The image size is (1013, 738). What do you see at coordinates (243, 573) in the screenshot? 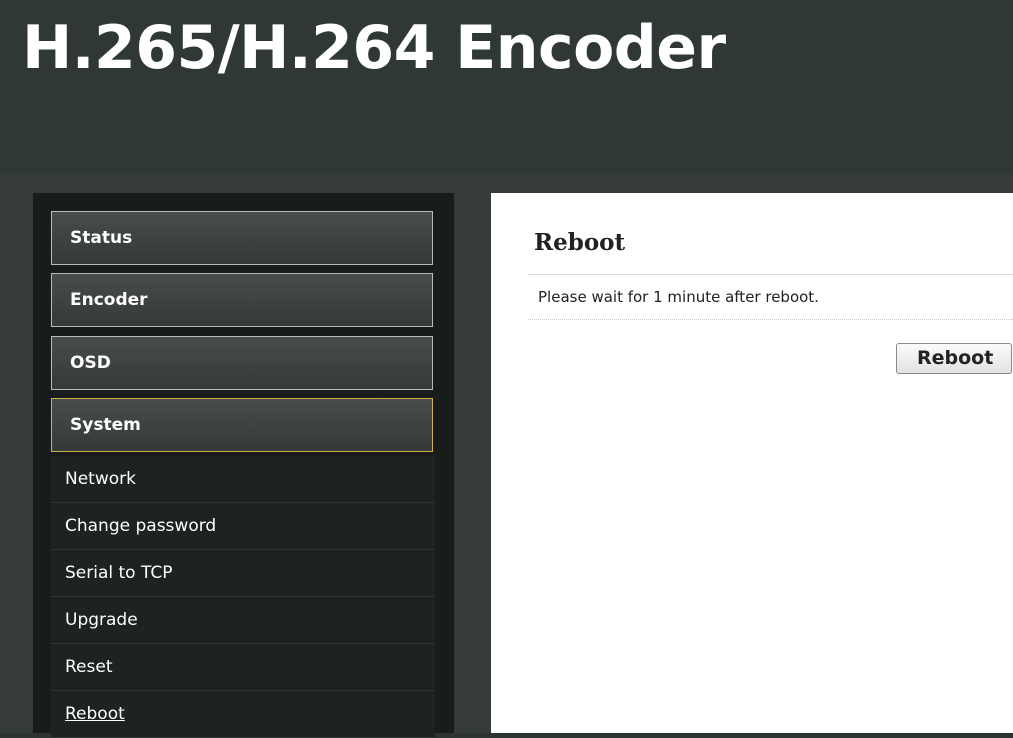
I see `submenu-item-serial-to-tcp: Serial to TCP` at bounding box center [243, 573].